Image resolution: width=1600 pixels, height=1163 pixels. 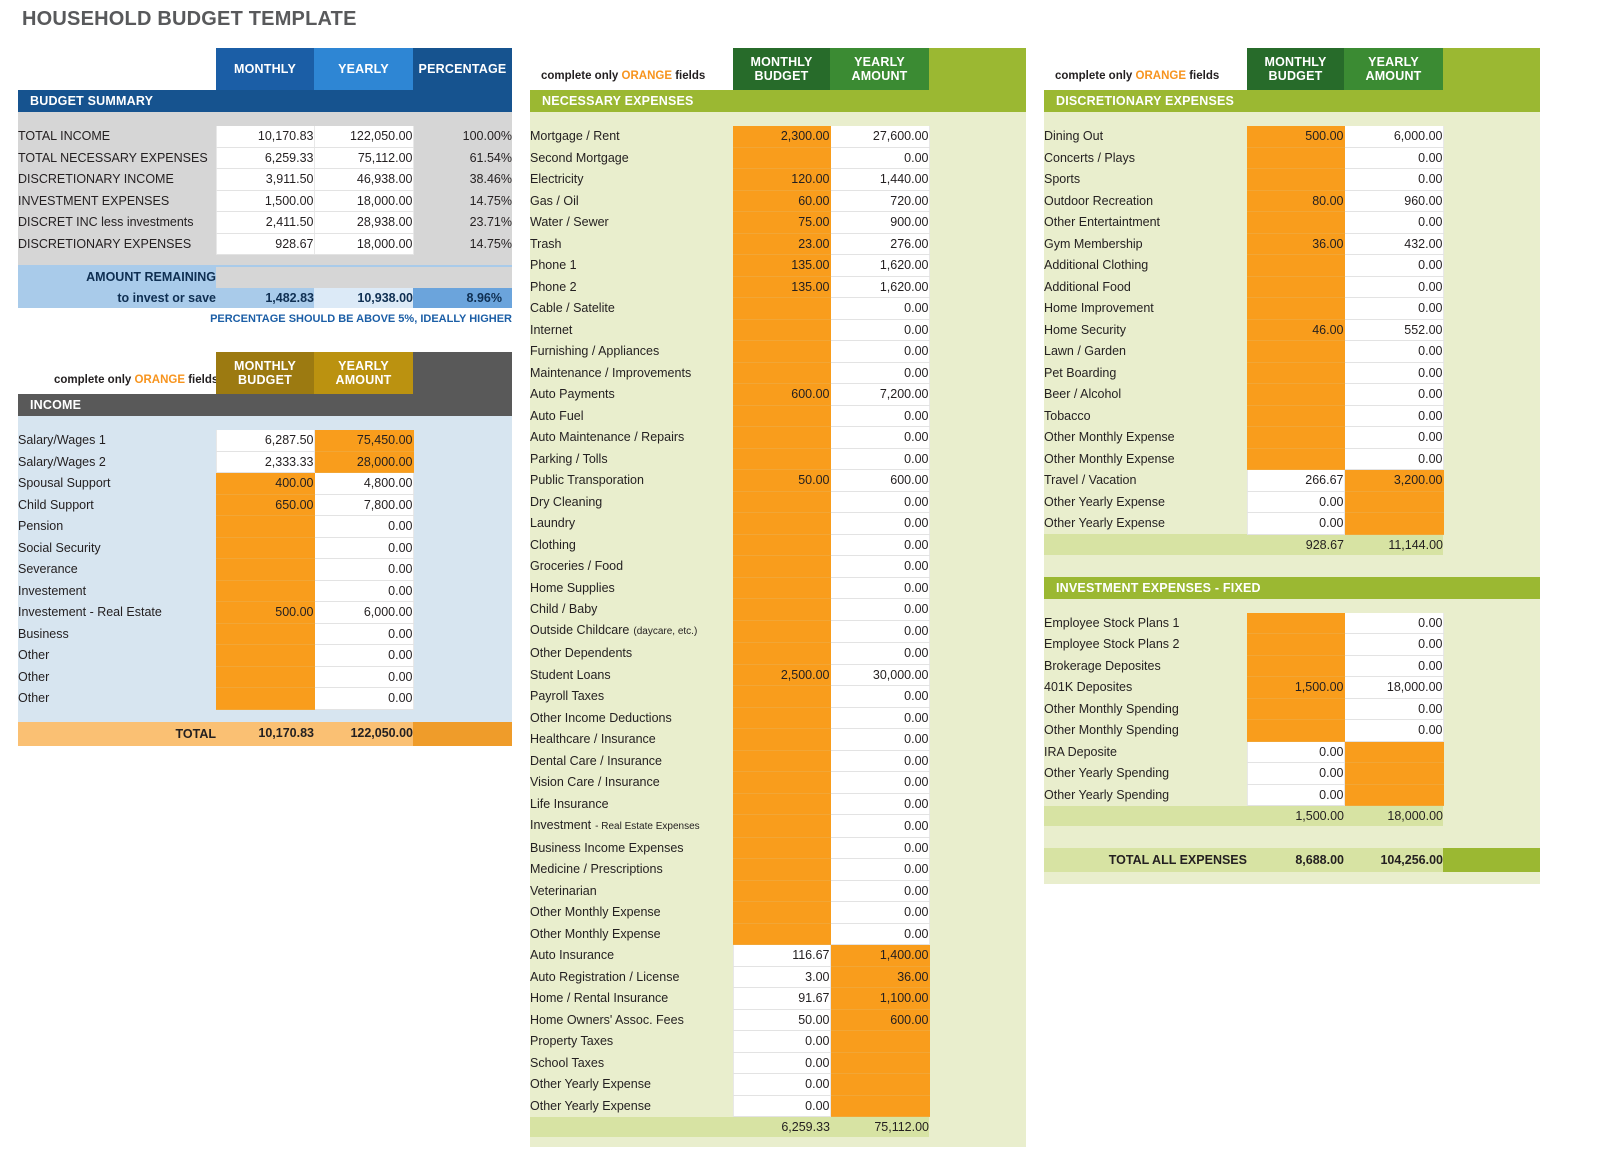 What do you see at coordinates (363, 505) in the screenshot?
I see `row-yearly-value: 7,800.00` at bounding box center [363, 505].